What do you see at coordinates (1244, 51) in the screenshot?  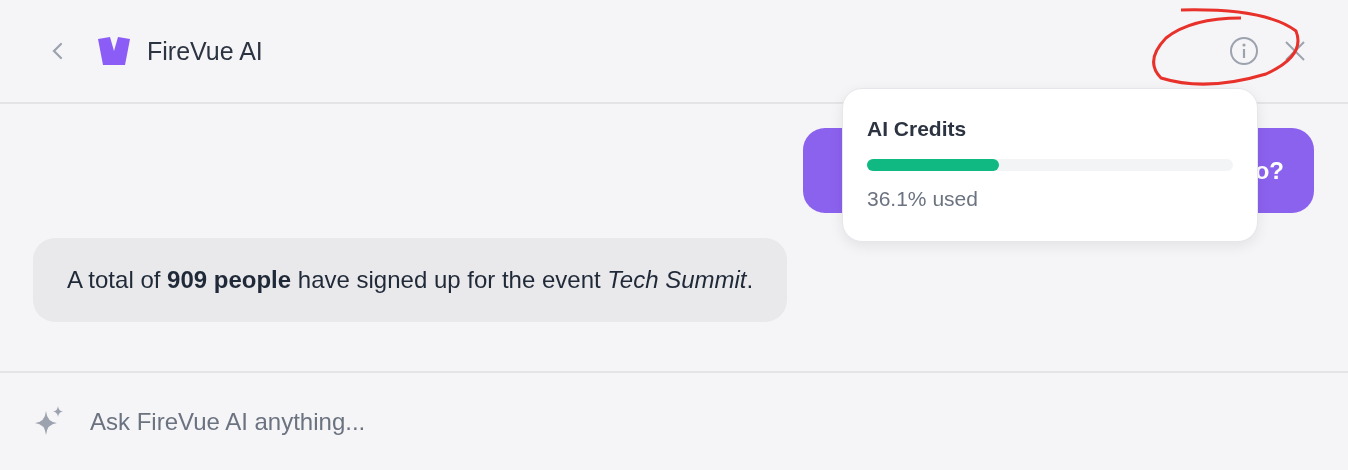 I see `info-button` at bounding box center [1244, 51].